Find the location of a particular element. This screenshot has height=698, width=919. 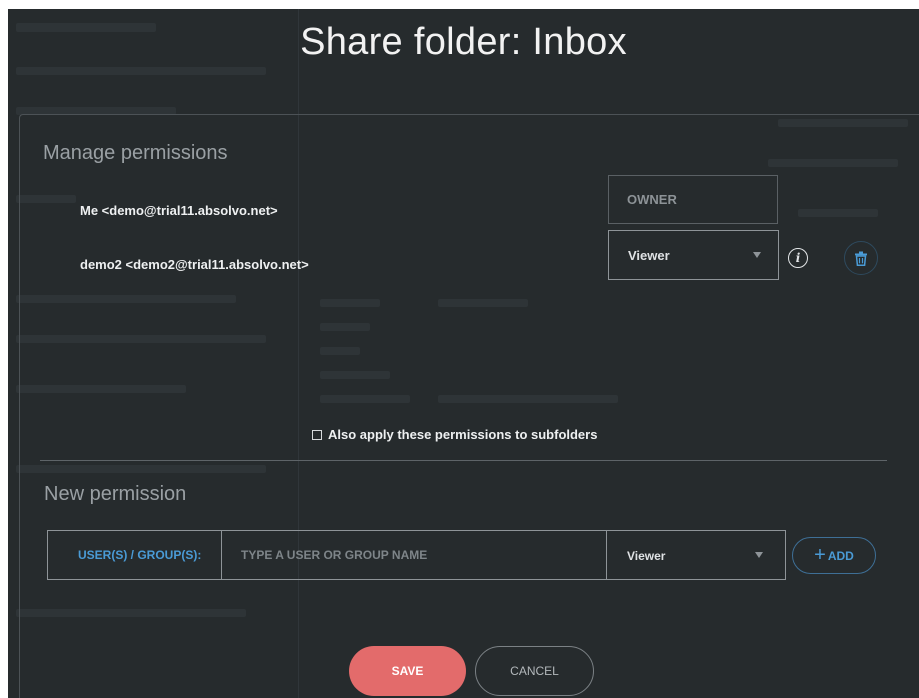

background-text-line is located at coordinates (141, 71).